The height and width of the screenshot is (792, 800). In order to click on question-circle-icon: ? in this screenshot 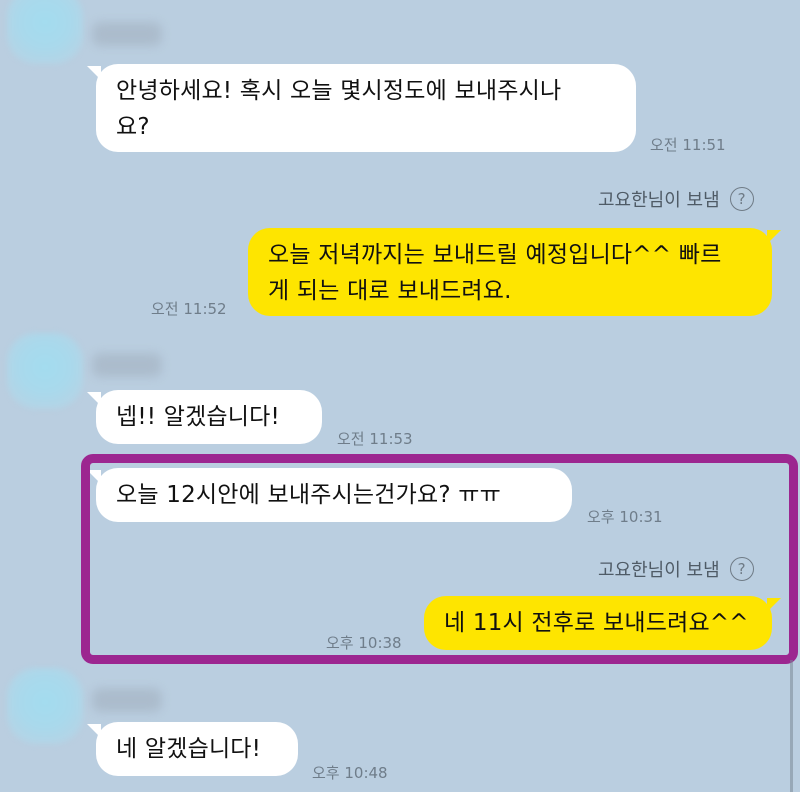, I will do `click(741, 199)`.